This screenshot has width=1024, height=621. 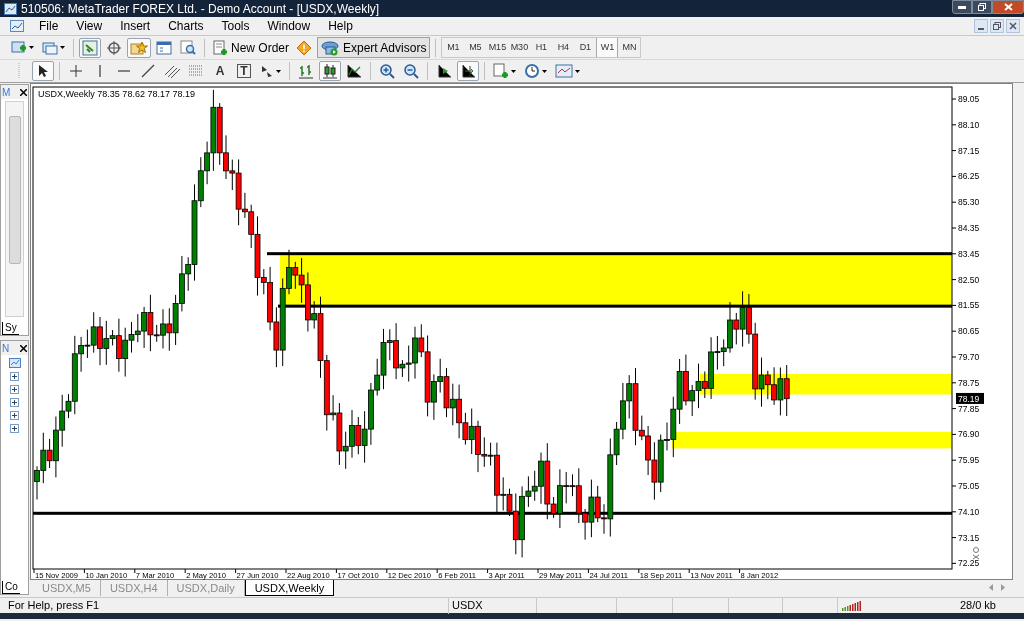 I want to click on chart-shift-button, so click(x=468, y=71).